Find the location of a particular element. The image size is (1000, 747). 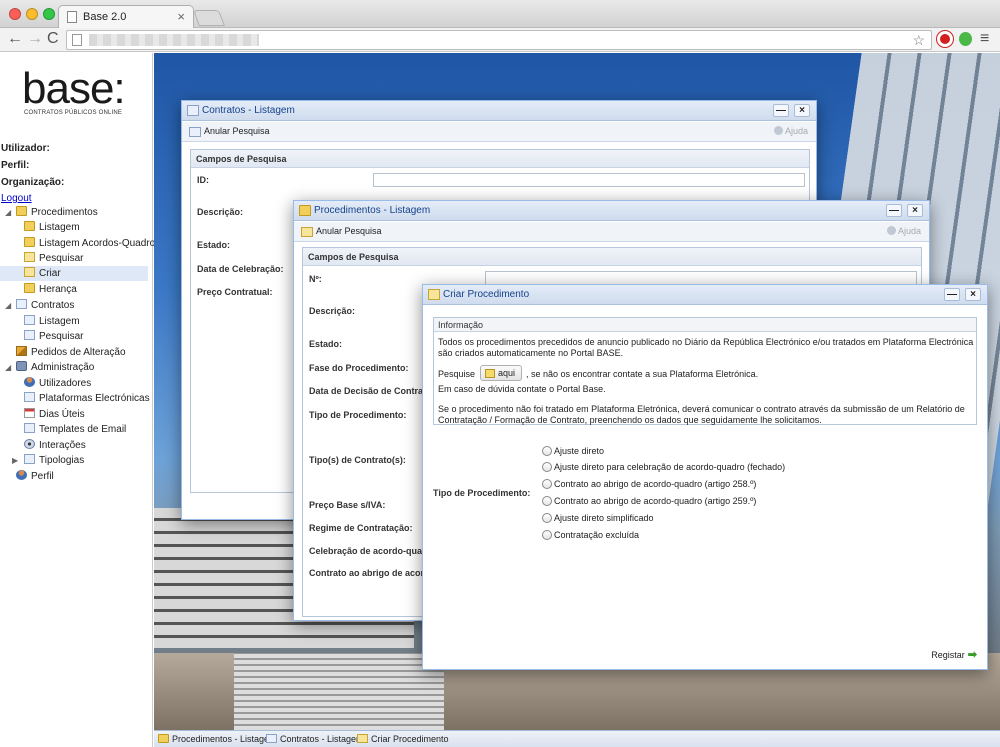

sidebar-item-heranca: Herança is located at coordinates (50, 290).